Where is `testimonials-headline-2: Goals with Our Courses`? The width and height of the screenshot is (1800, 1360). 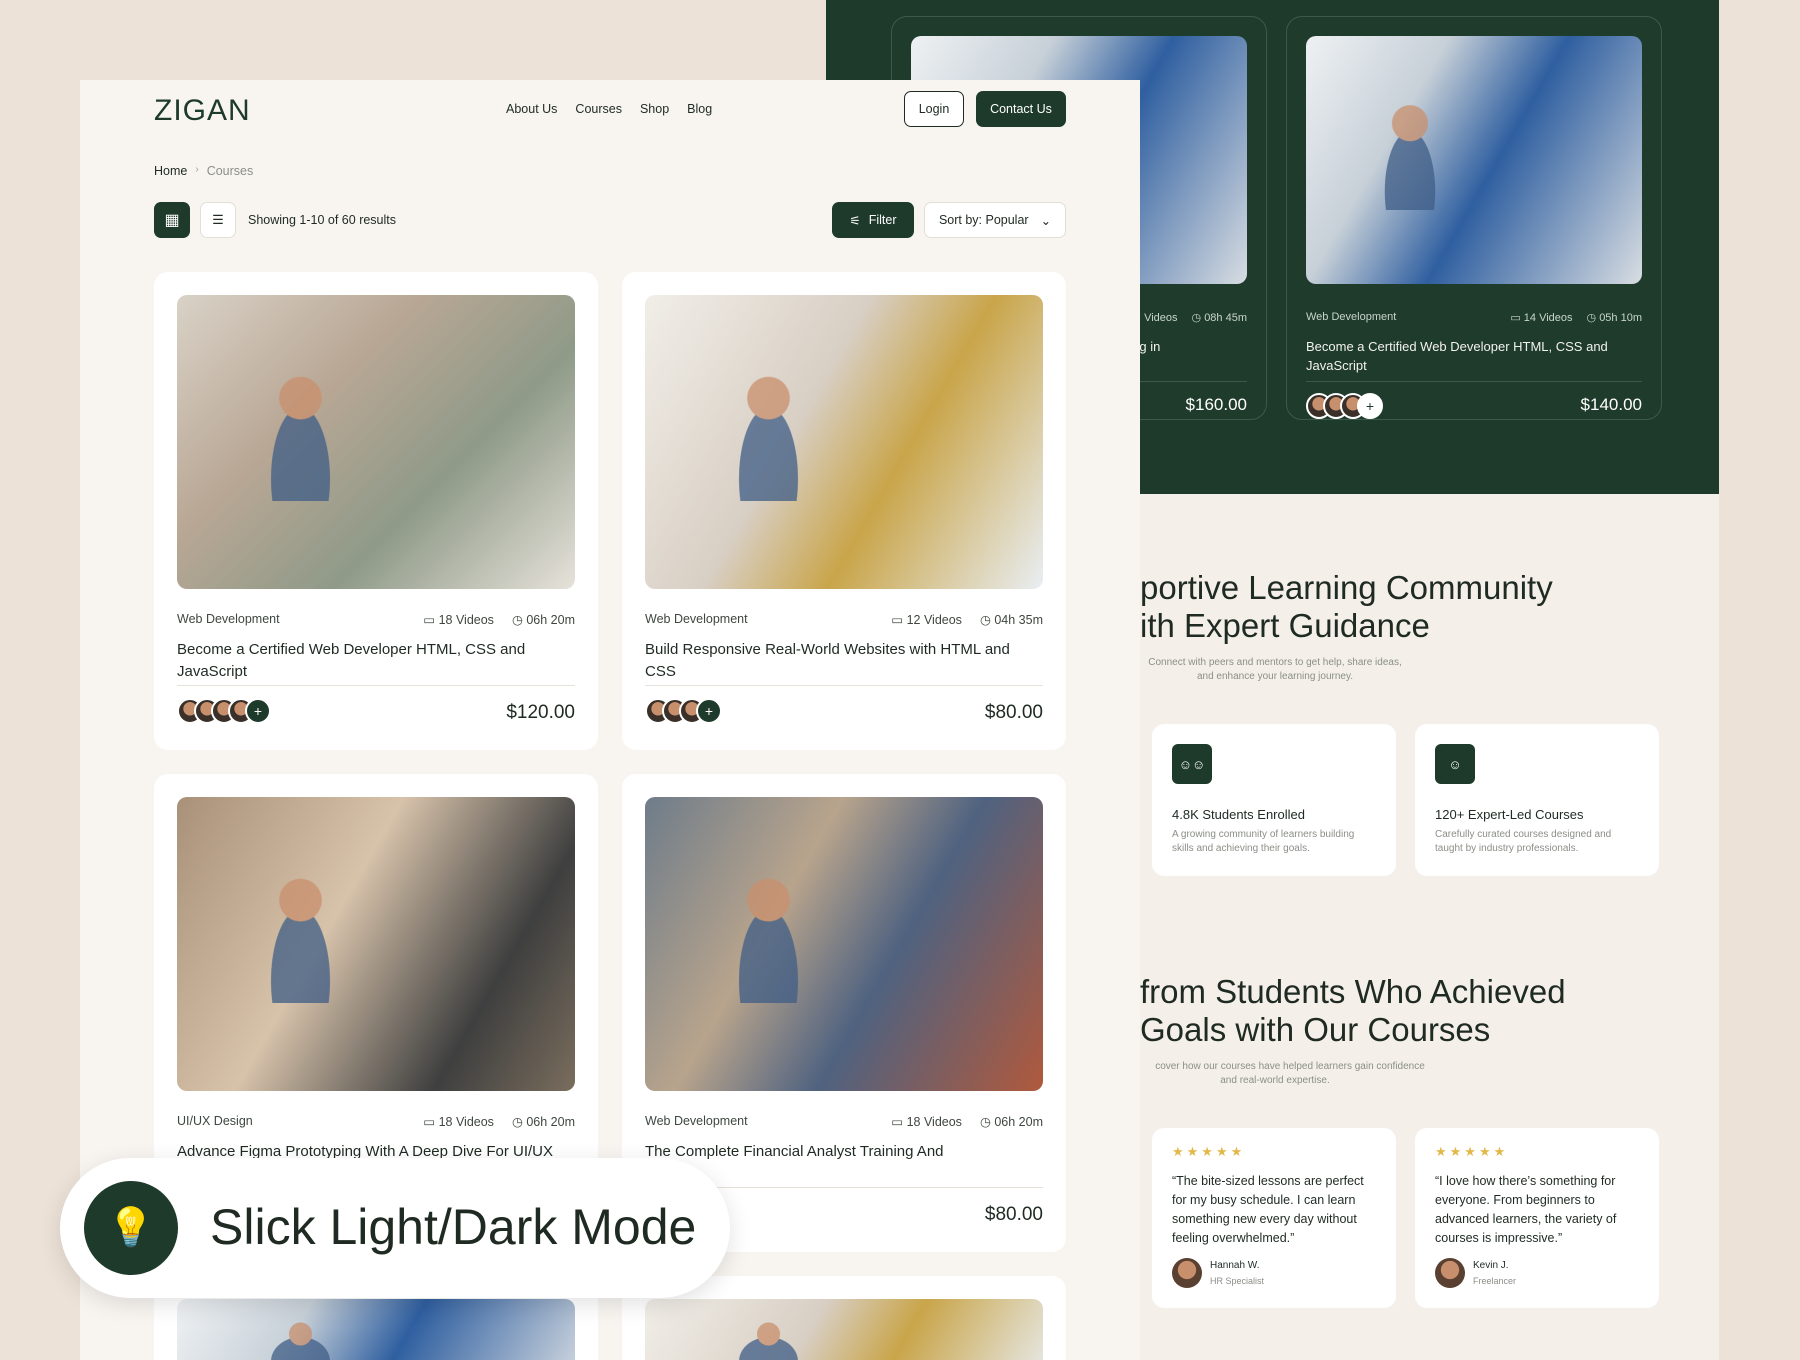
testimonials-headline-2: Goals with Our Courses is located at coordinates (1315, 1029).